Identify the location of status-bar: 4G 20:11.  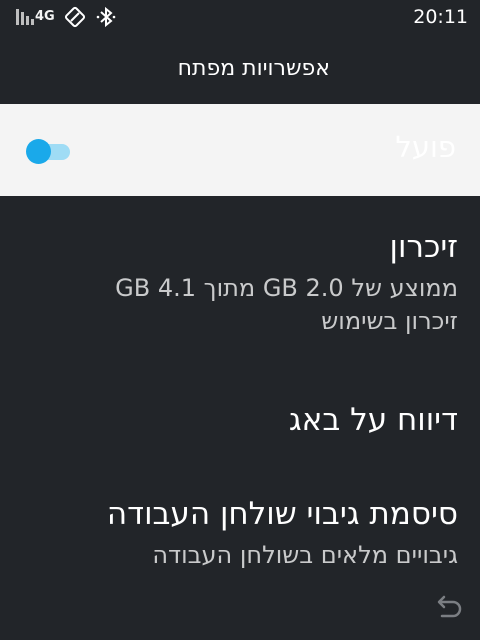
(240, 18).